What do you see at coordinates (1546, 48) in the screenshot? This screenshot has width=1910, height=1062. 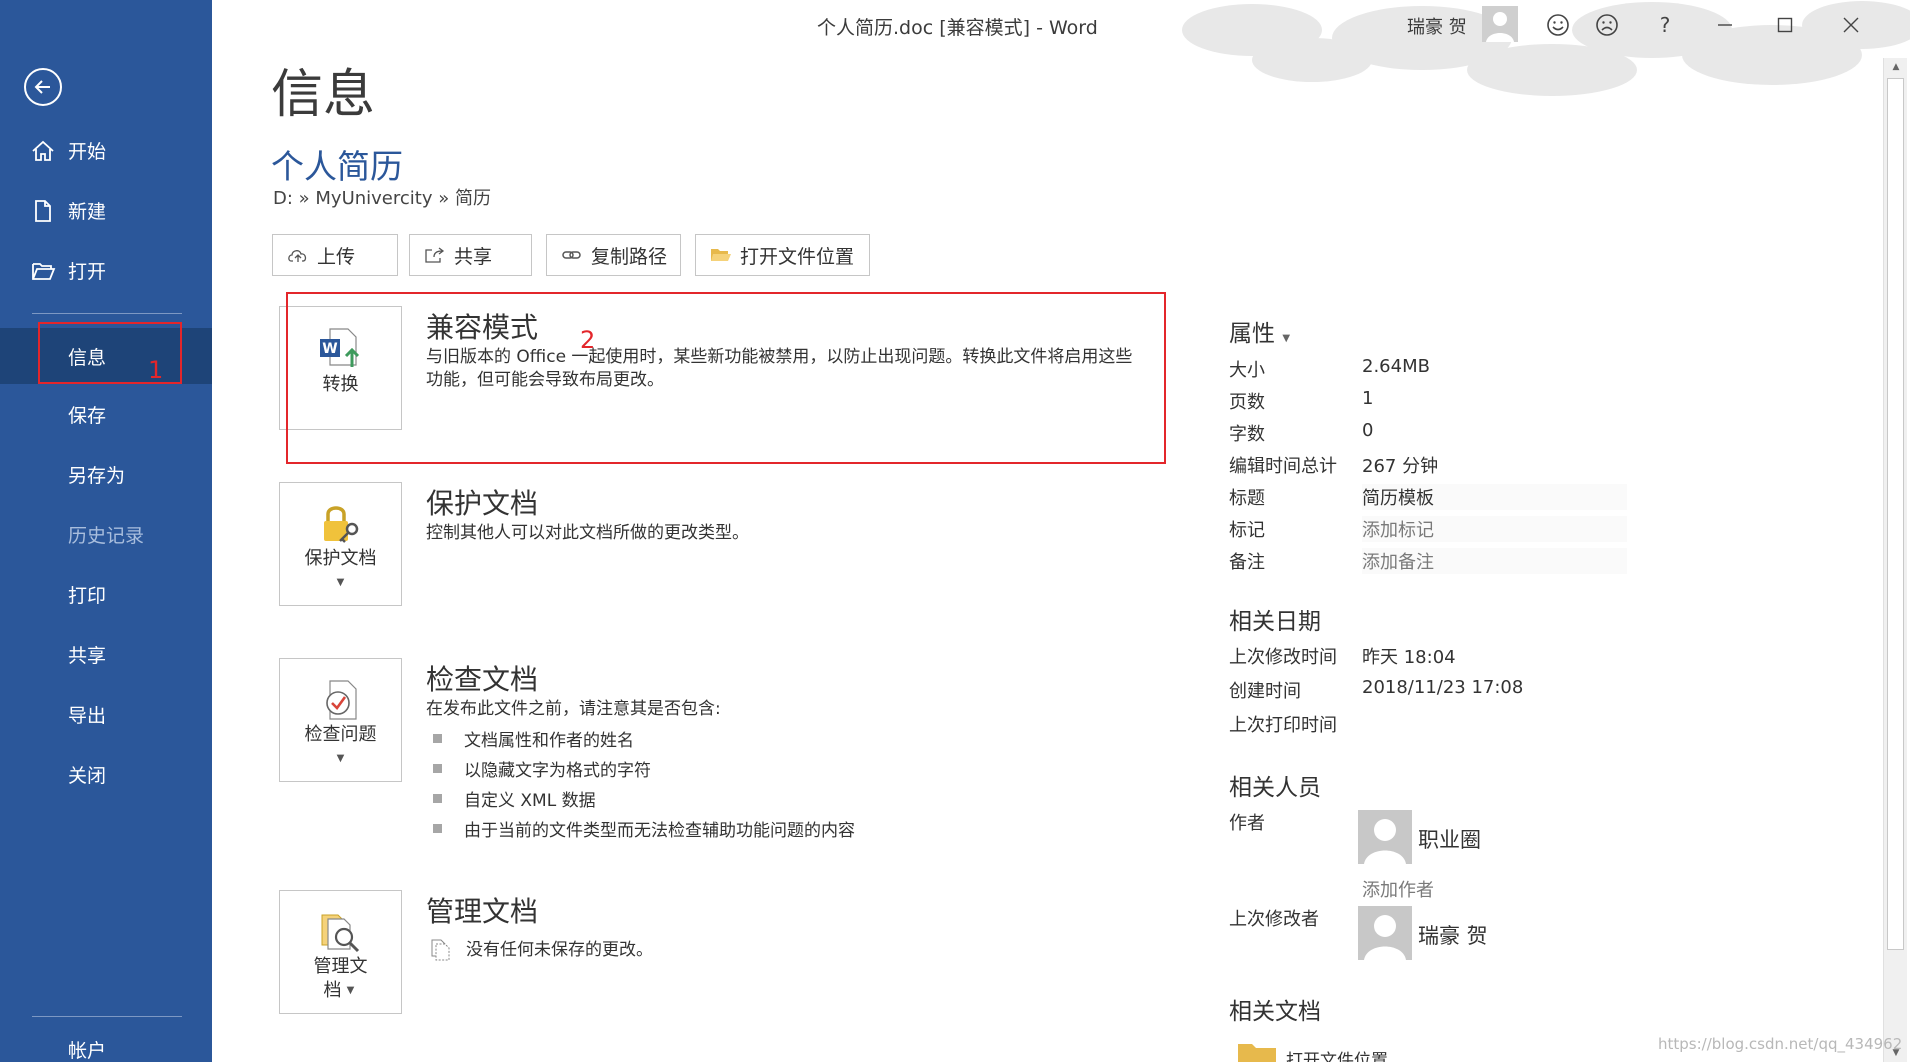 I see `cloud-decoration` at bounding box center [1546, 48].